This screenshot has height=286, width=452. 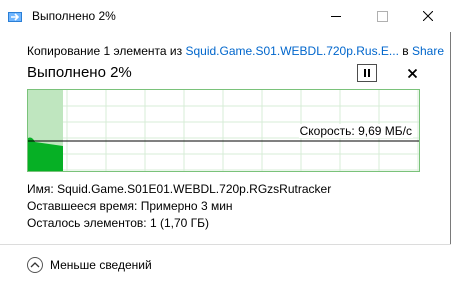 I want to click on footer: Меньше сведений, so click(x=225, y=265).